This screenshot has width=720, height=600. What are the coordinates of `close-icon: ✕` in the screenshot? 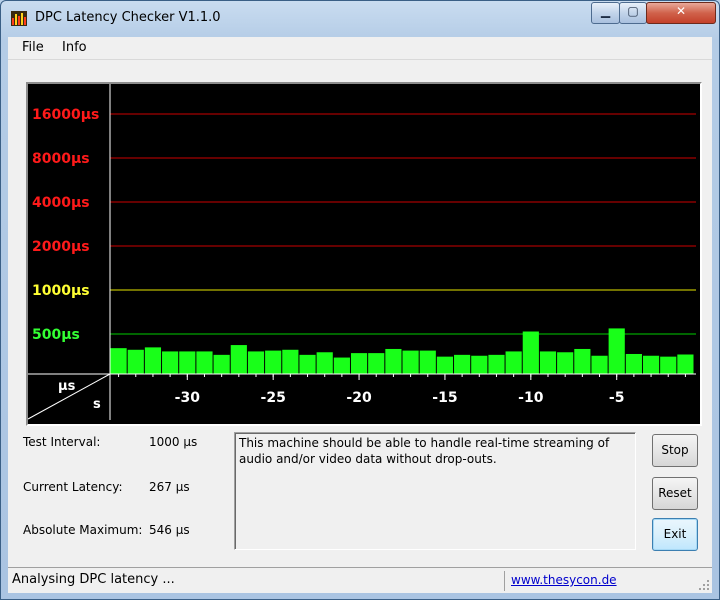 It's located at (681, 11).